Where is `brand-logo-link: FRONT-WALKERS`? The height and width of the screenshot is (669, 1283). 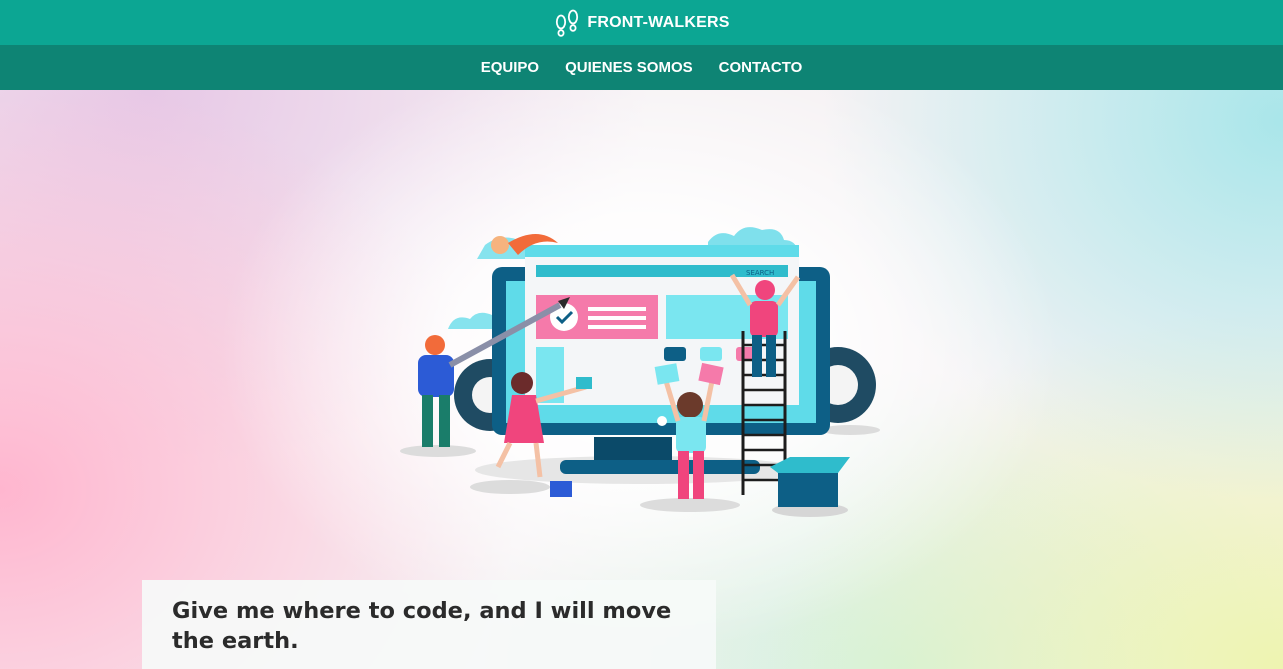
brand-logo-link: FRONT-WALKERS is located at coordinates (641, 23).